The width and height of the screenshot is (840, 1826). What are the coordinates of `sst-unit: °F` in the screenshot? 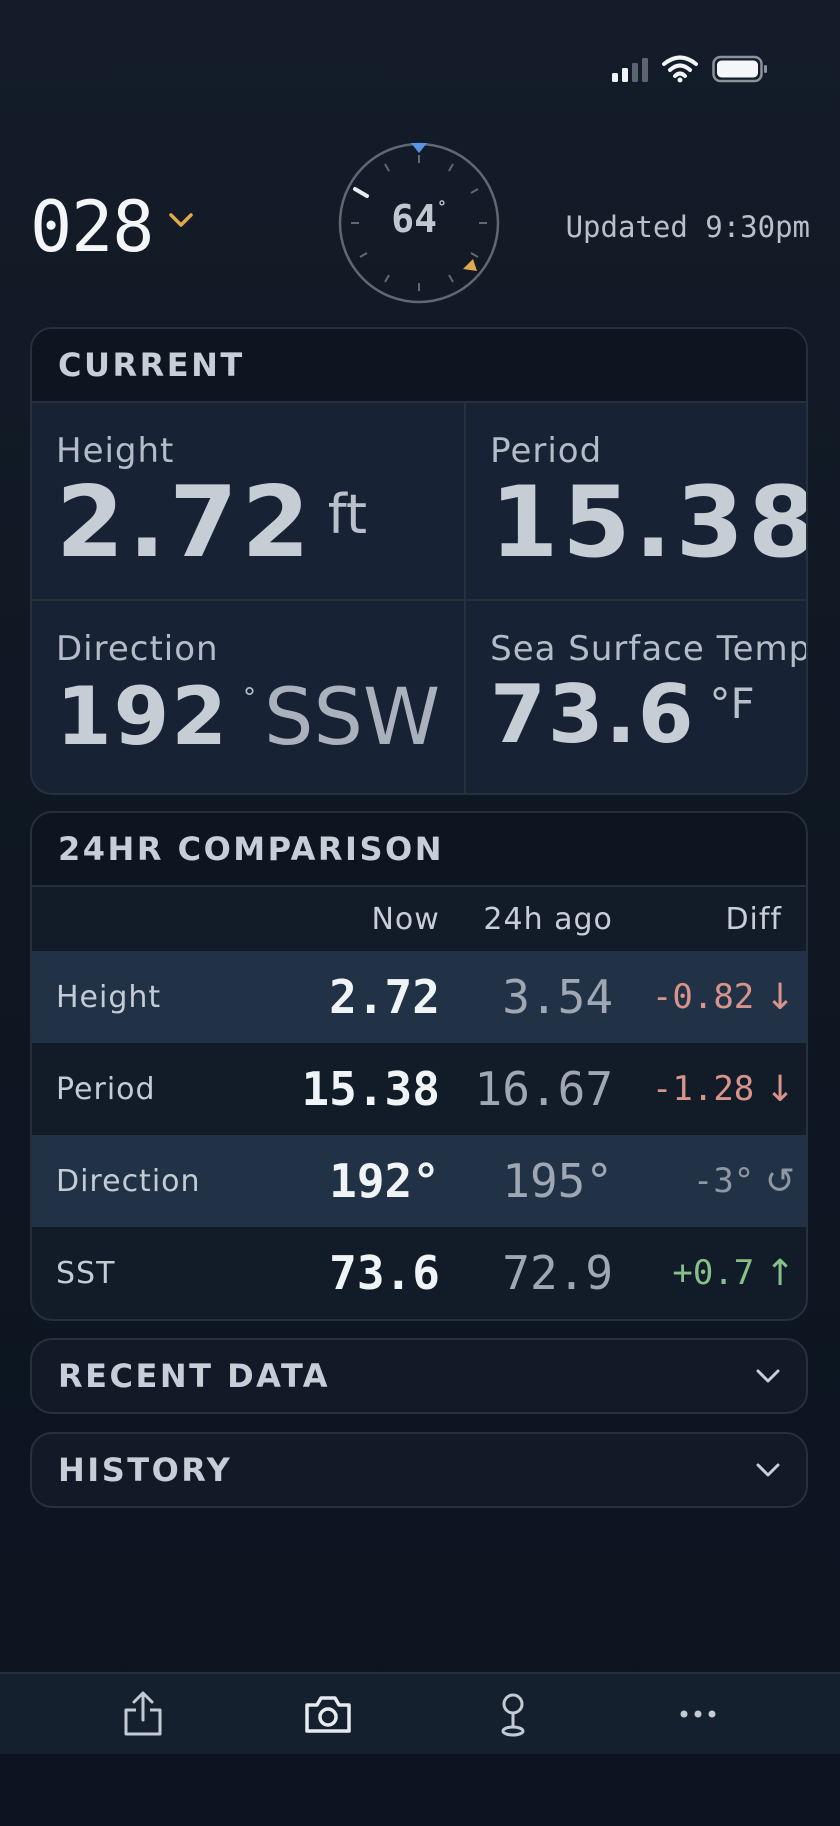 It's located at (732, 703).